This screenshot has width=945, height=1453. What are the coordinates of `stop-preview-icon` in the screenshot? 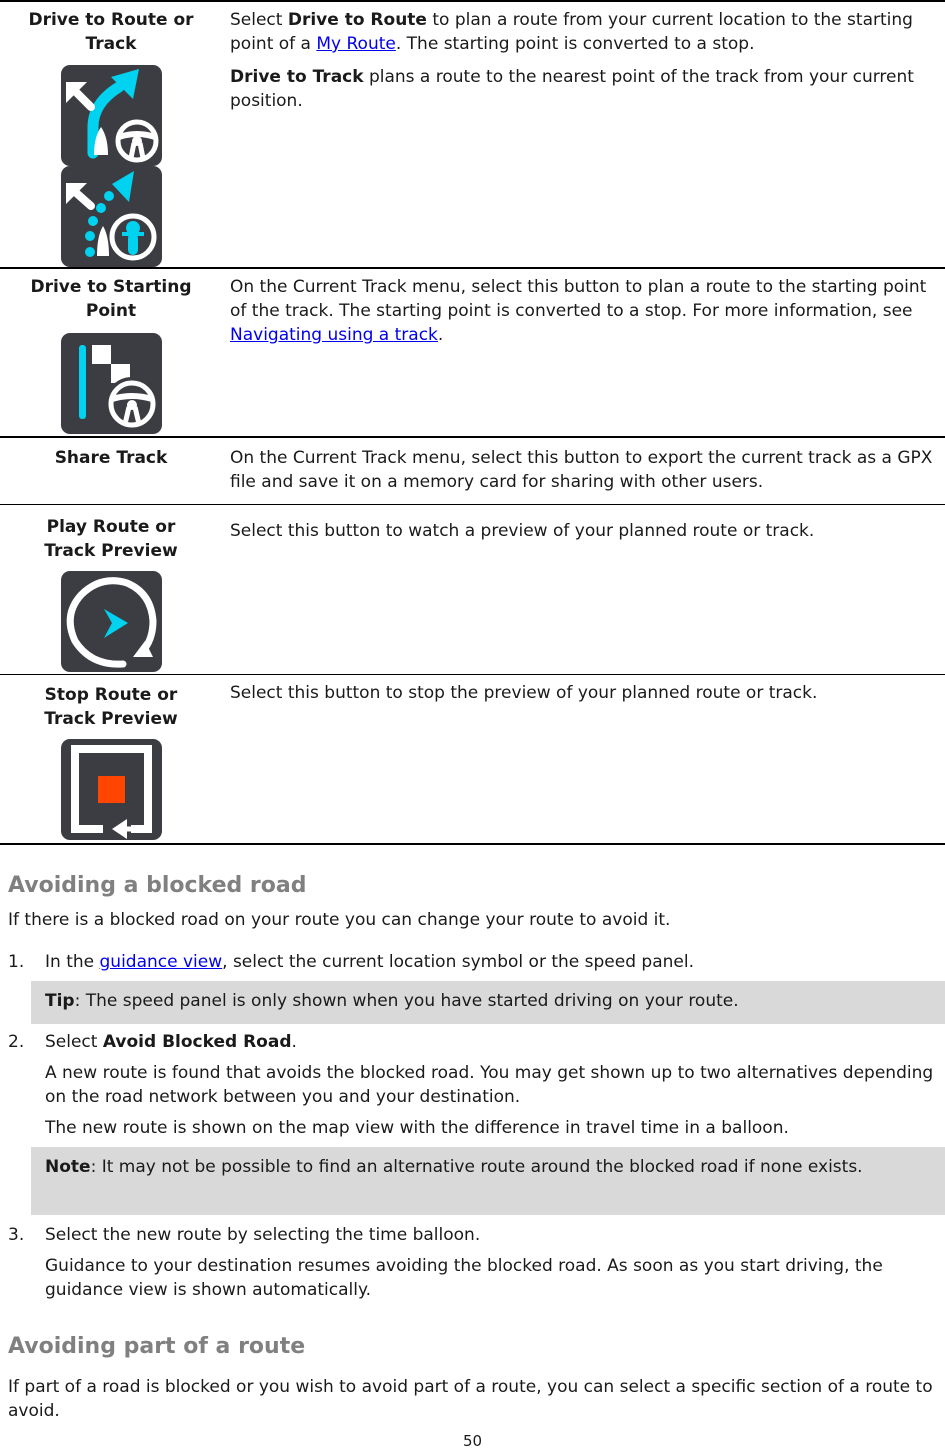 It's located at (111, 789).